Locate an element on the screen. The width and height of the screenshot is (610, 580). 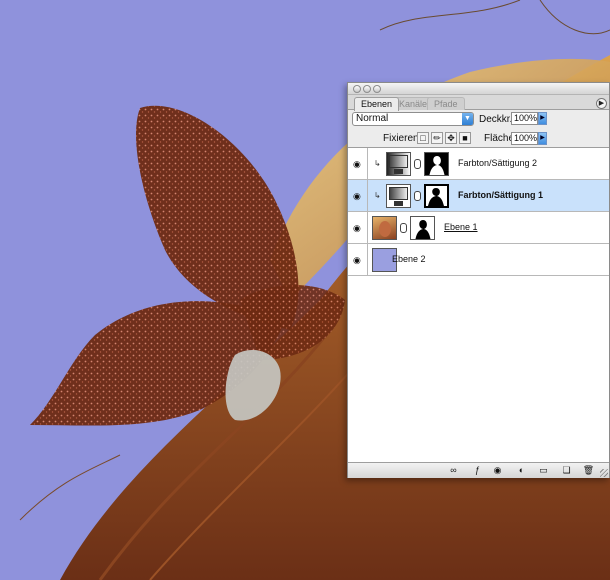
layer-row-farbton-2: ◉ ↳ Farbton/Sättigung 2 is located at coordinates (478, 164).